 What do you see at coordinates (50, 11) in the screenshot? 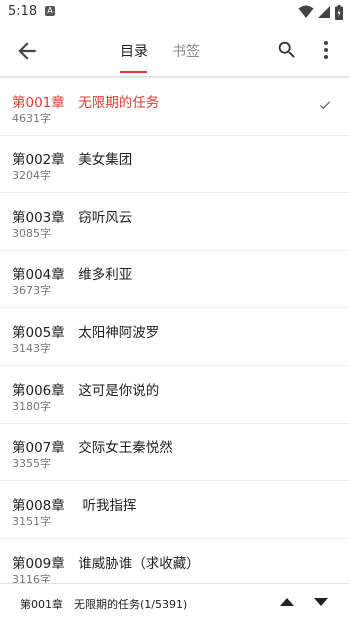
I see `notification-icon: A` at bounding box center [50, 11].